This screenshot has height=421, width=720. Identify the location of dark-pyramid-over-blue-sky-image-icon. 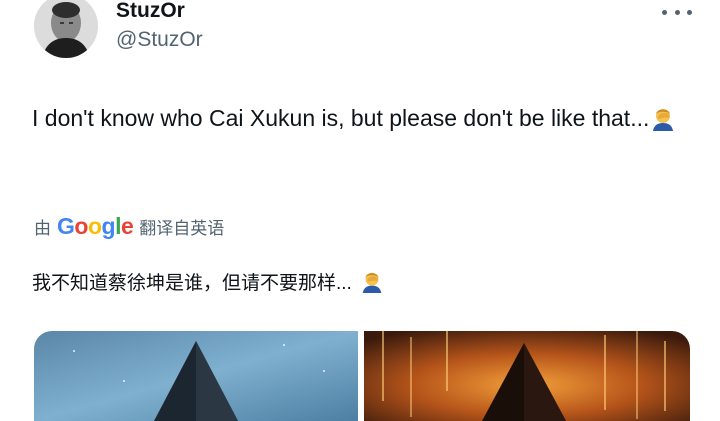
(196, 376).